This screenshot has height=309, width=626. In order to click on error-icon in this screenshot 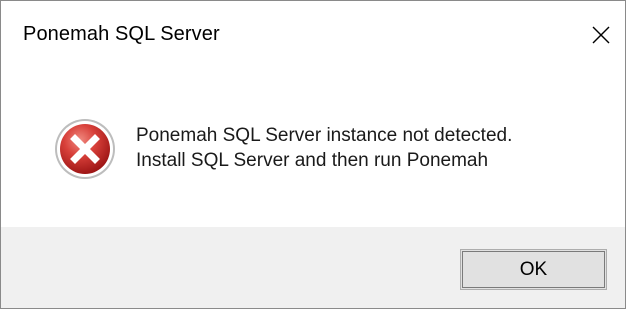, I will do `click(85, 149)`.